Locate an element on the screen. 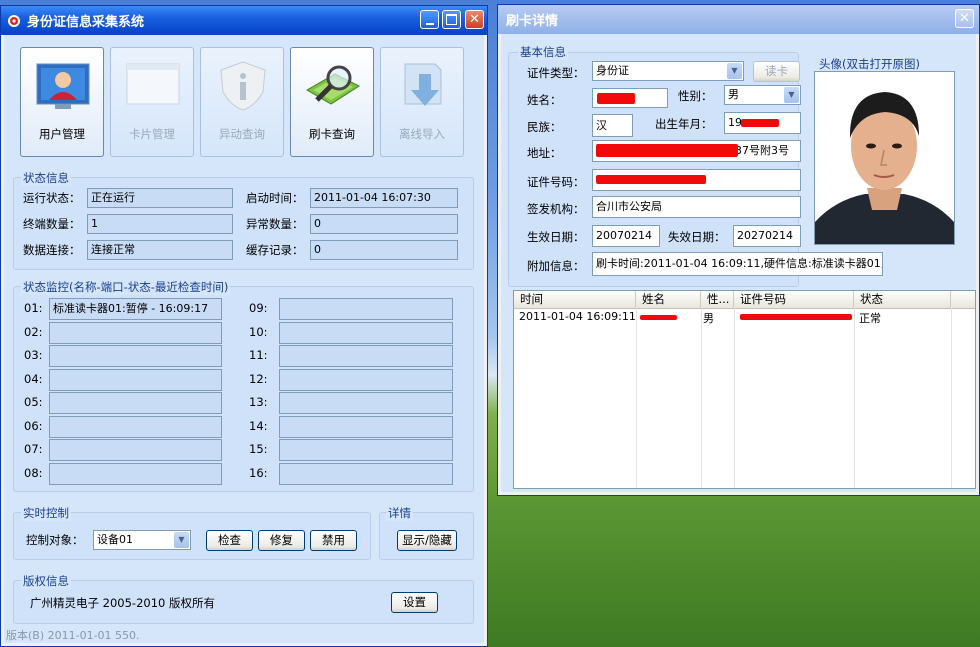 The height and width of the screenshot is (647, 980). monitor-slot-number: 03: is located at coordinates (33, 355).